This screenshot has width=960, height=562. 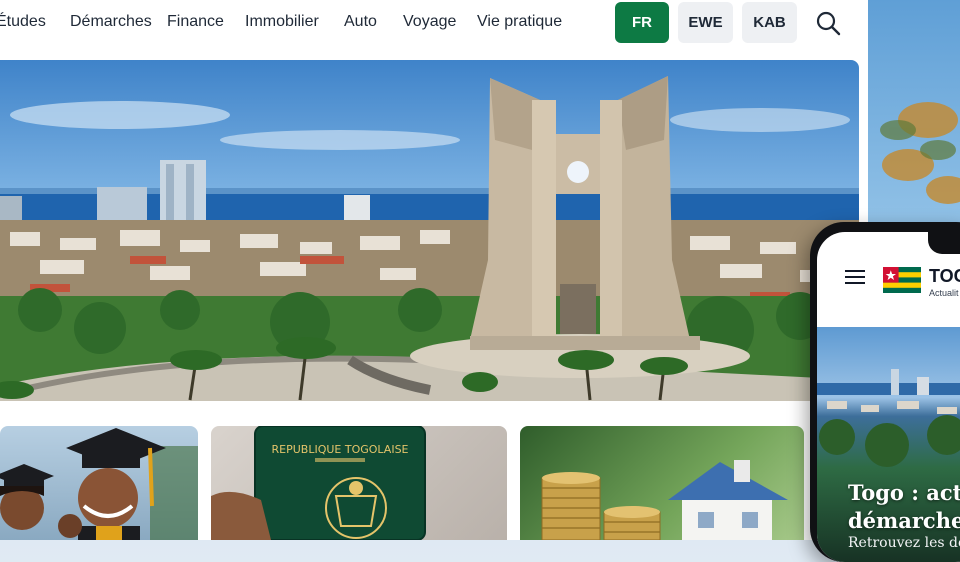 I want to click on phone-hero-title-line2: démarches, so click(x=904, y=520).